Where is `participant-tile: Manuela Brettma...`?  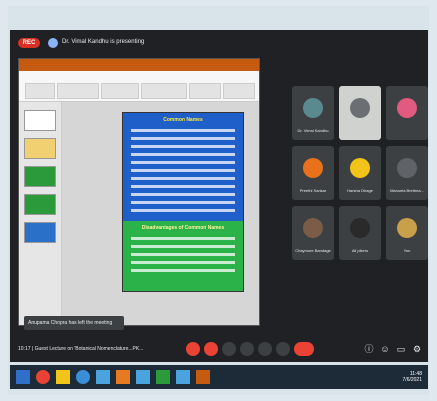
participant-tile: Manuela Brettma... is located at coordinates (407, 173).